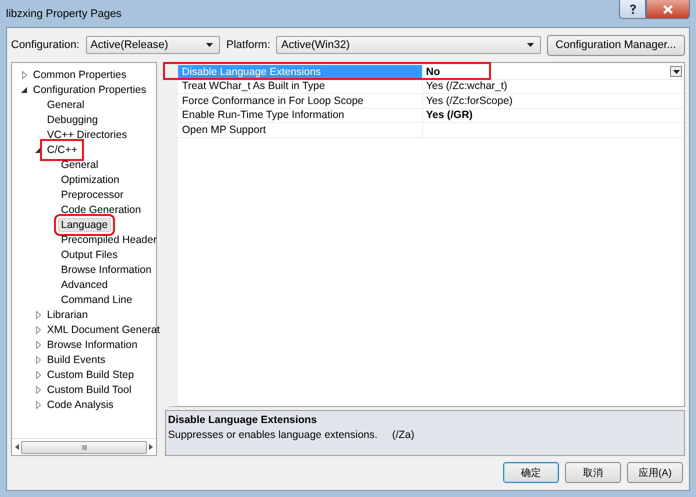  Describe the element at coordinates (467, 86) in the screenshot. I see `property-value: Yes (/Zc:wchar_t)` at that location.